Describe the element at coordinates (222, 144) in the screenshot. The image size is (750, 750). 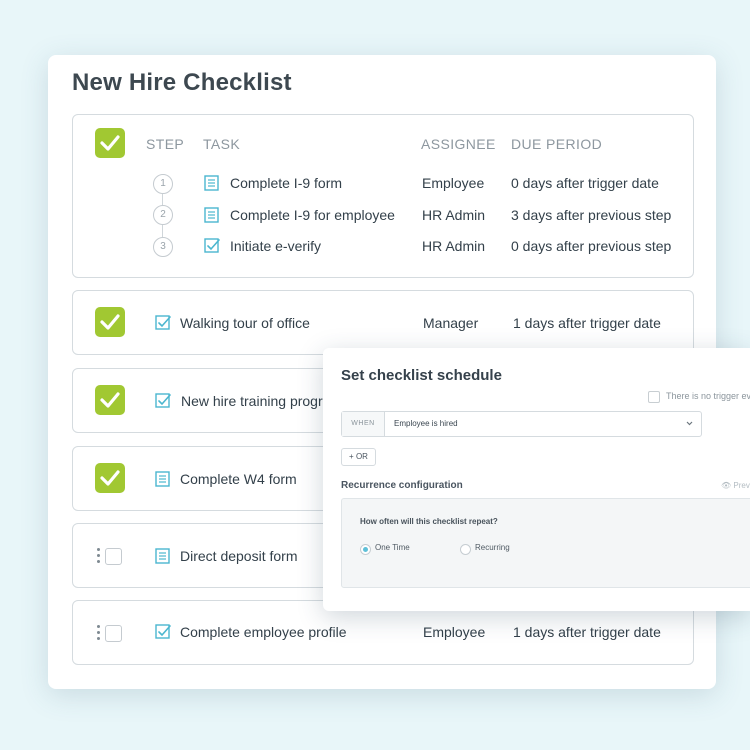
I see `column-header-task: TASK` at that location.